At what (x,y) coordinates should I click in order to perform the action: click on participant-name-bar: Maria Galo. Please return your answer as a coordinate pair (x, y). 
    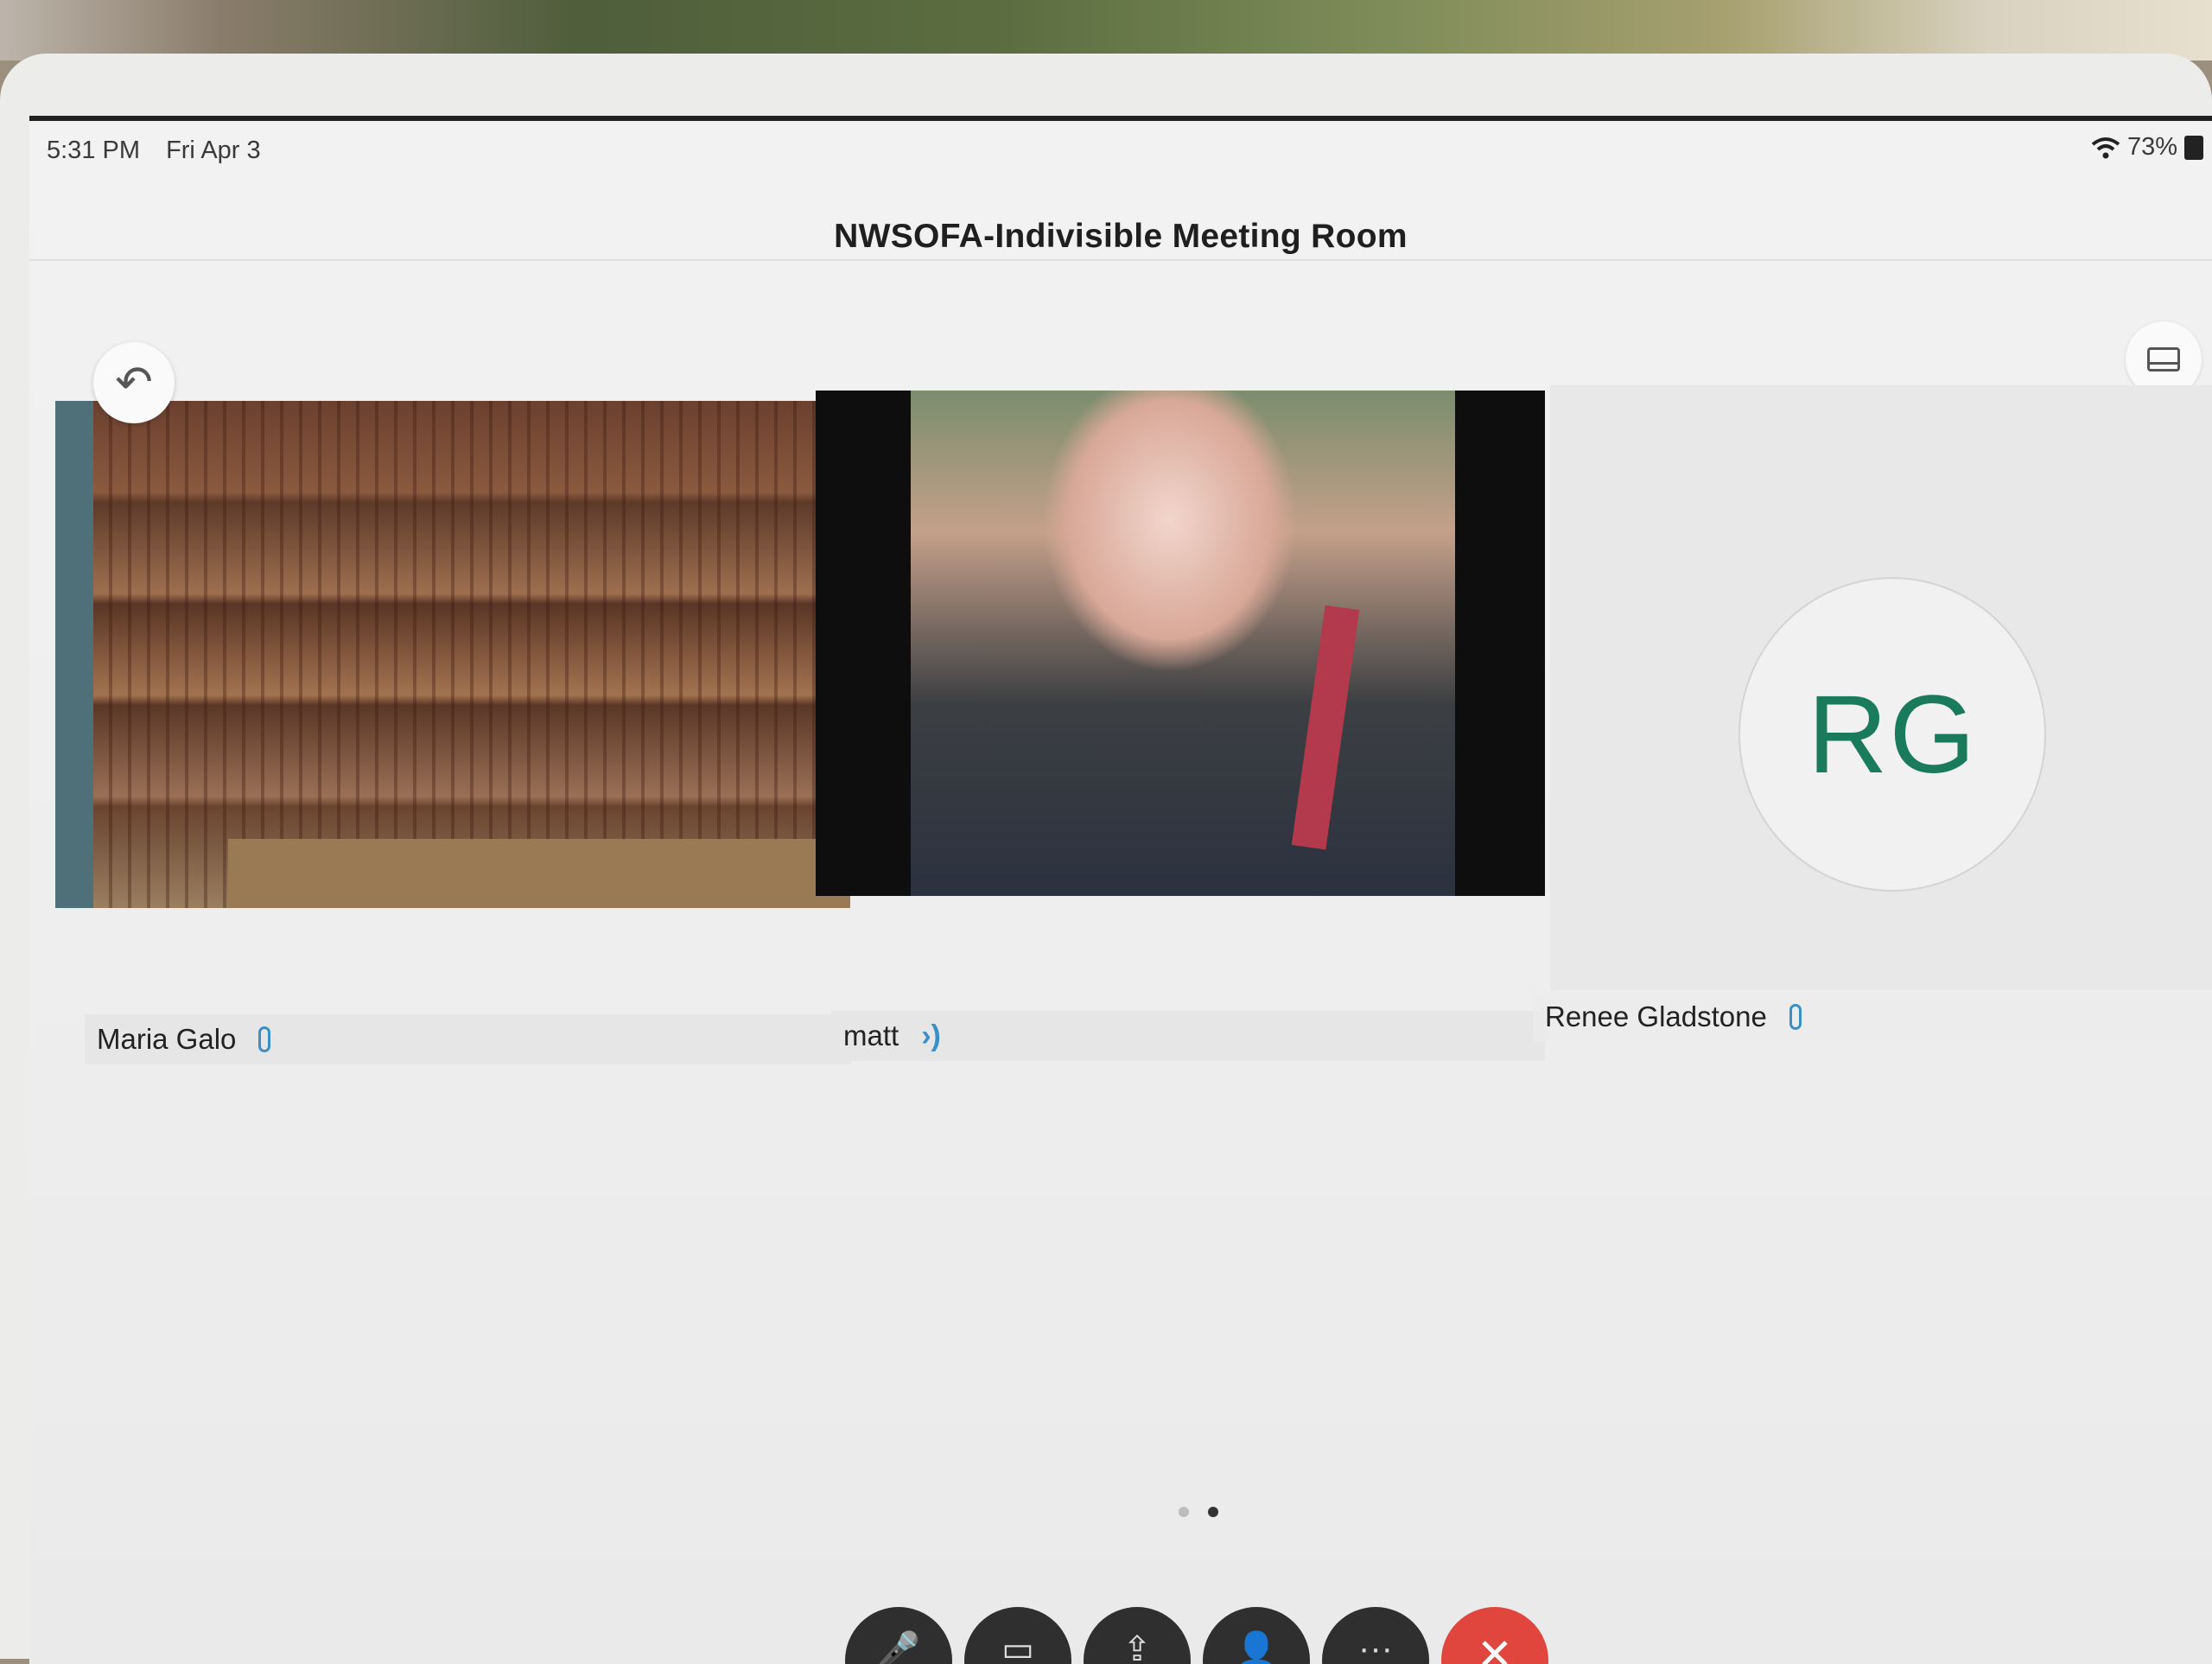
    Looking at the image, I should click on (468, 1039).